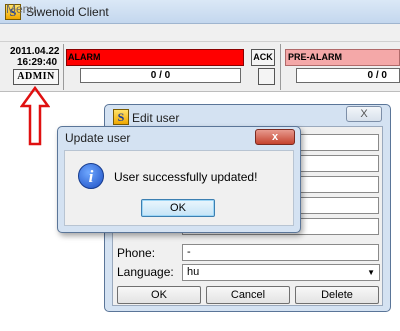  I want to click on status-date: 2011.04.22, so click(35, 51).